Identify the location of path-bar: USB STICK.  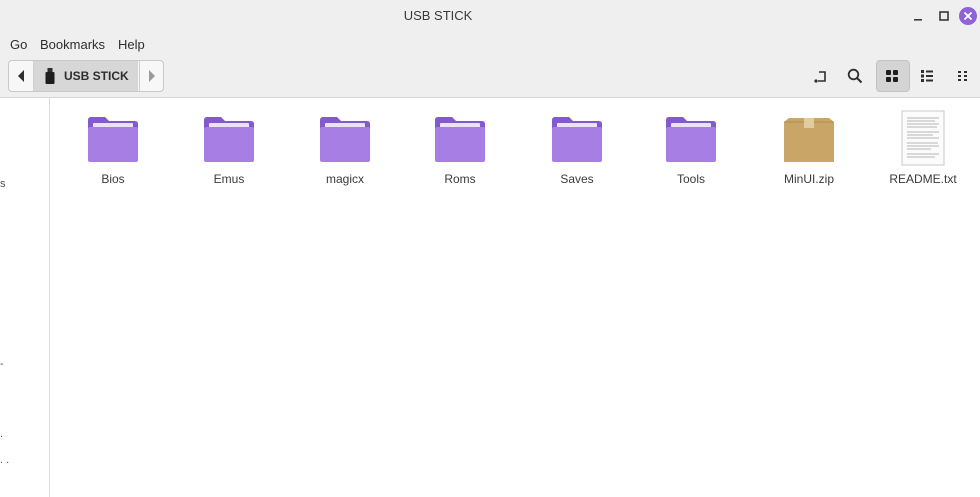
(86, 76).